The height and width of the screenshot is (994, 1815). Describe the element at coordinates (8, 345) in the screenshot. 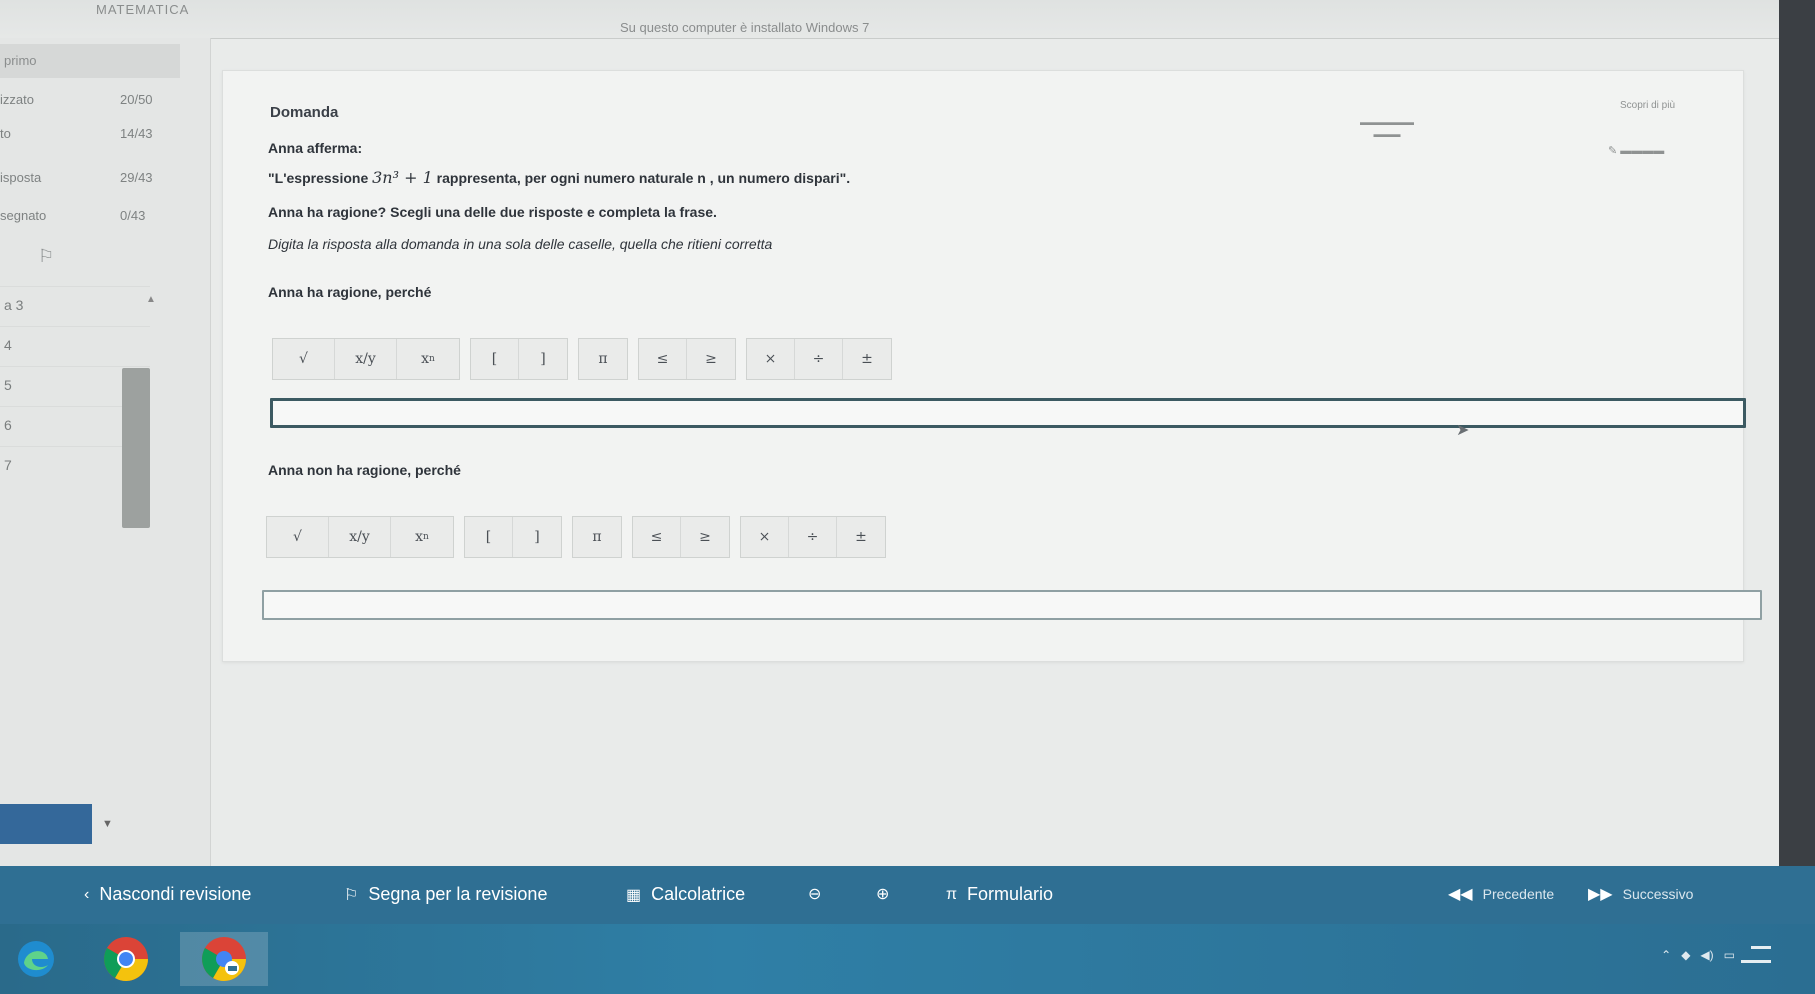

I see `question-number: 4` at that location.